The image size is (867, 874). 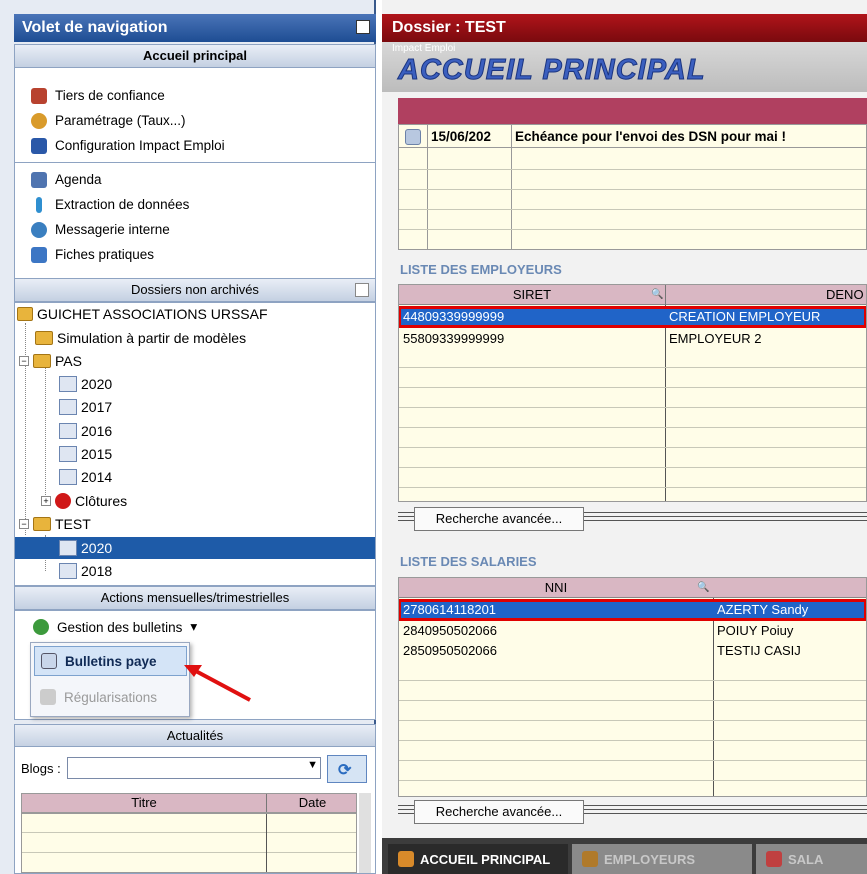 I want to click on tree-node-pas-2017: 2017, so click(x=85, y=407).